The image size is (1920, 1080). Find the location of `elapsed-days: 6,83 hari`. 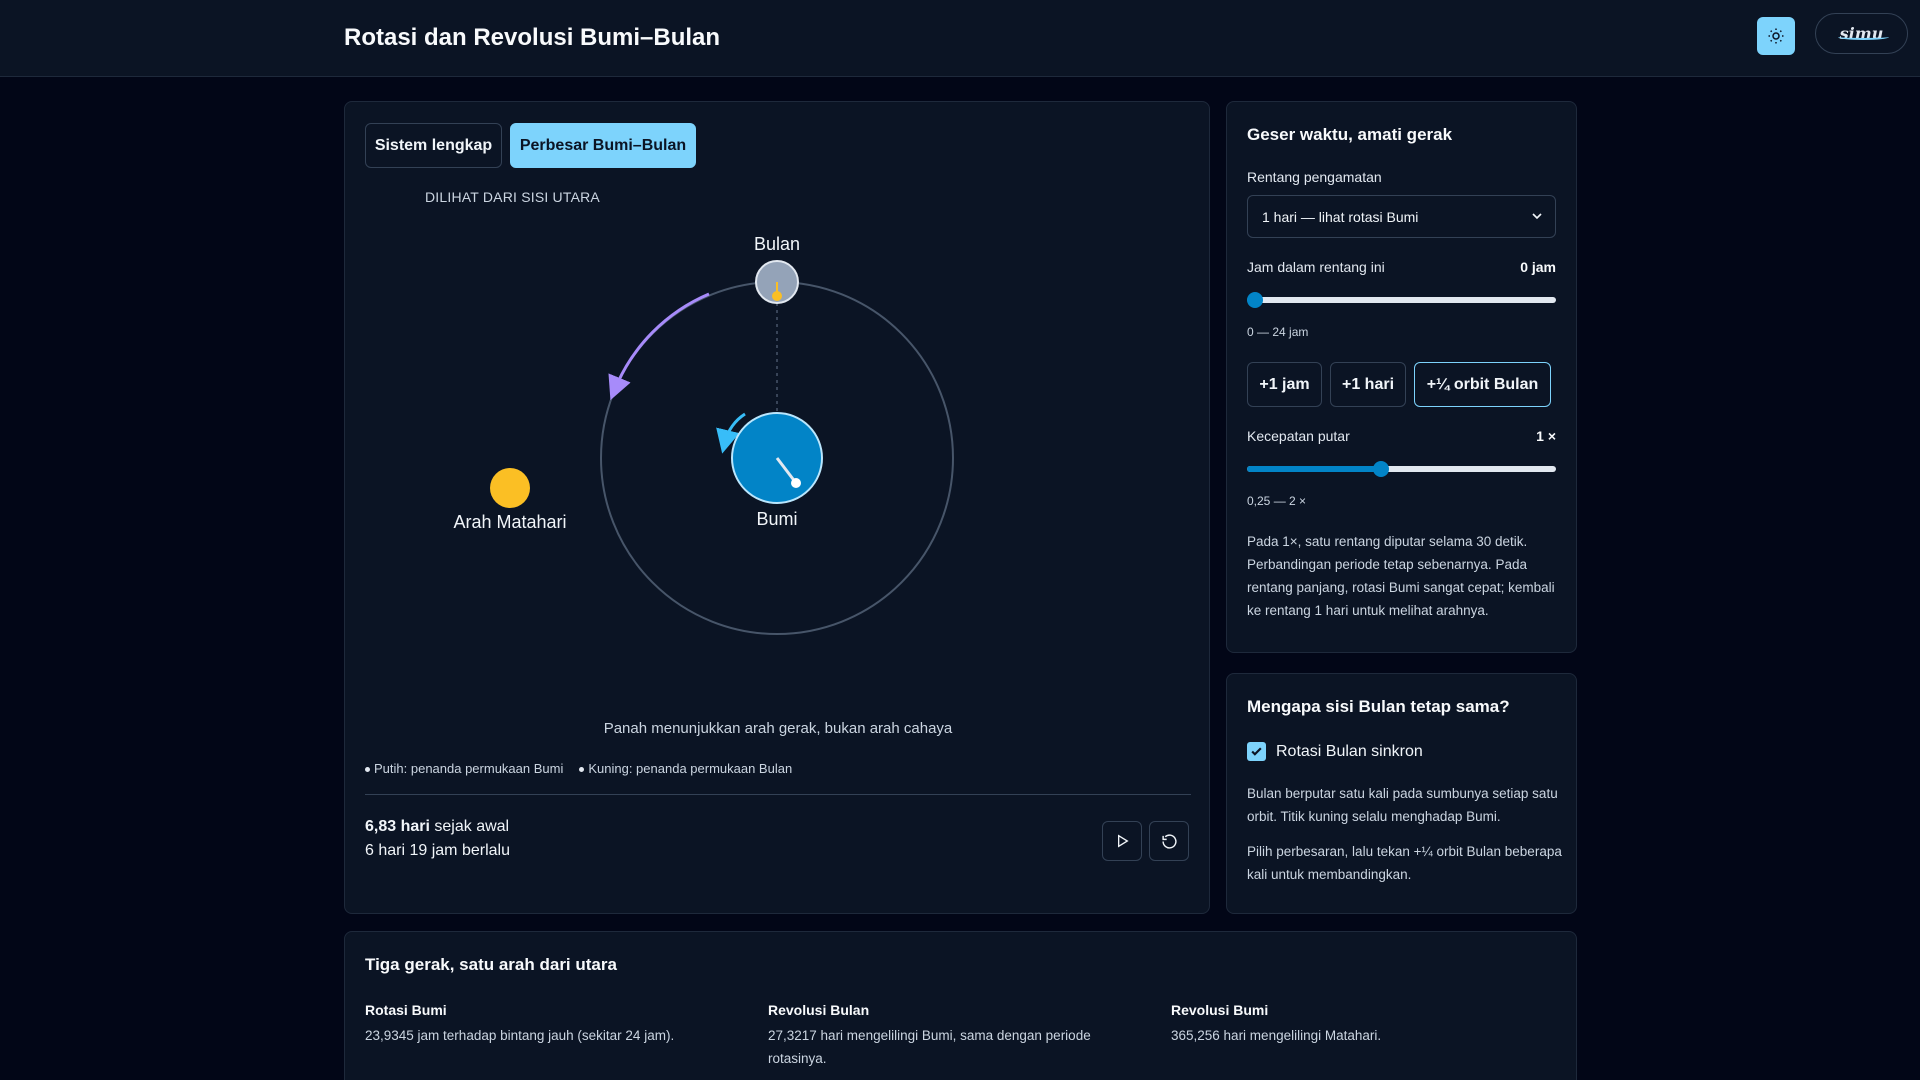

elapsed-days: 6,83 hari is located at coordinates (397, 826).